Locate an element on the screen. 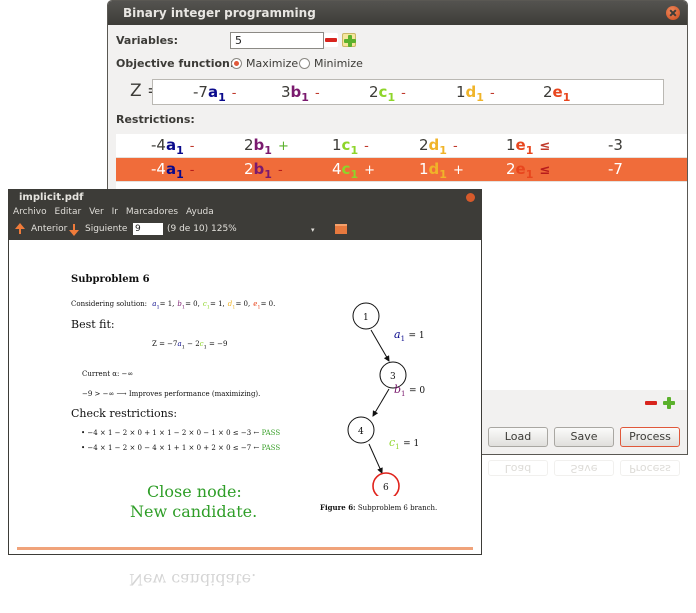  z-eq-mid: − 2 is located at coordinates (192, 344).